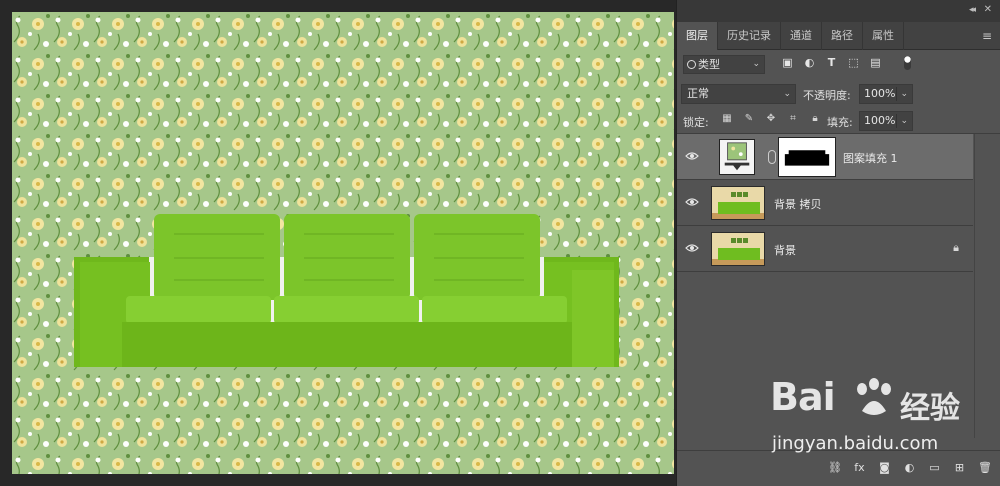 The width and height of the screenshot is (1000, 486). I want to click on pattern-fill-icon, so click(737, 156).